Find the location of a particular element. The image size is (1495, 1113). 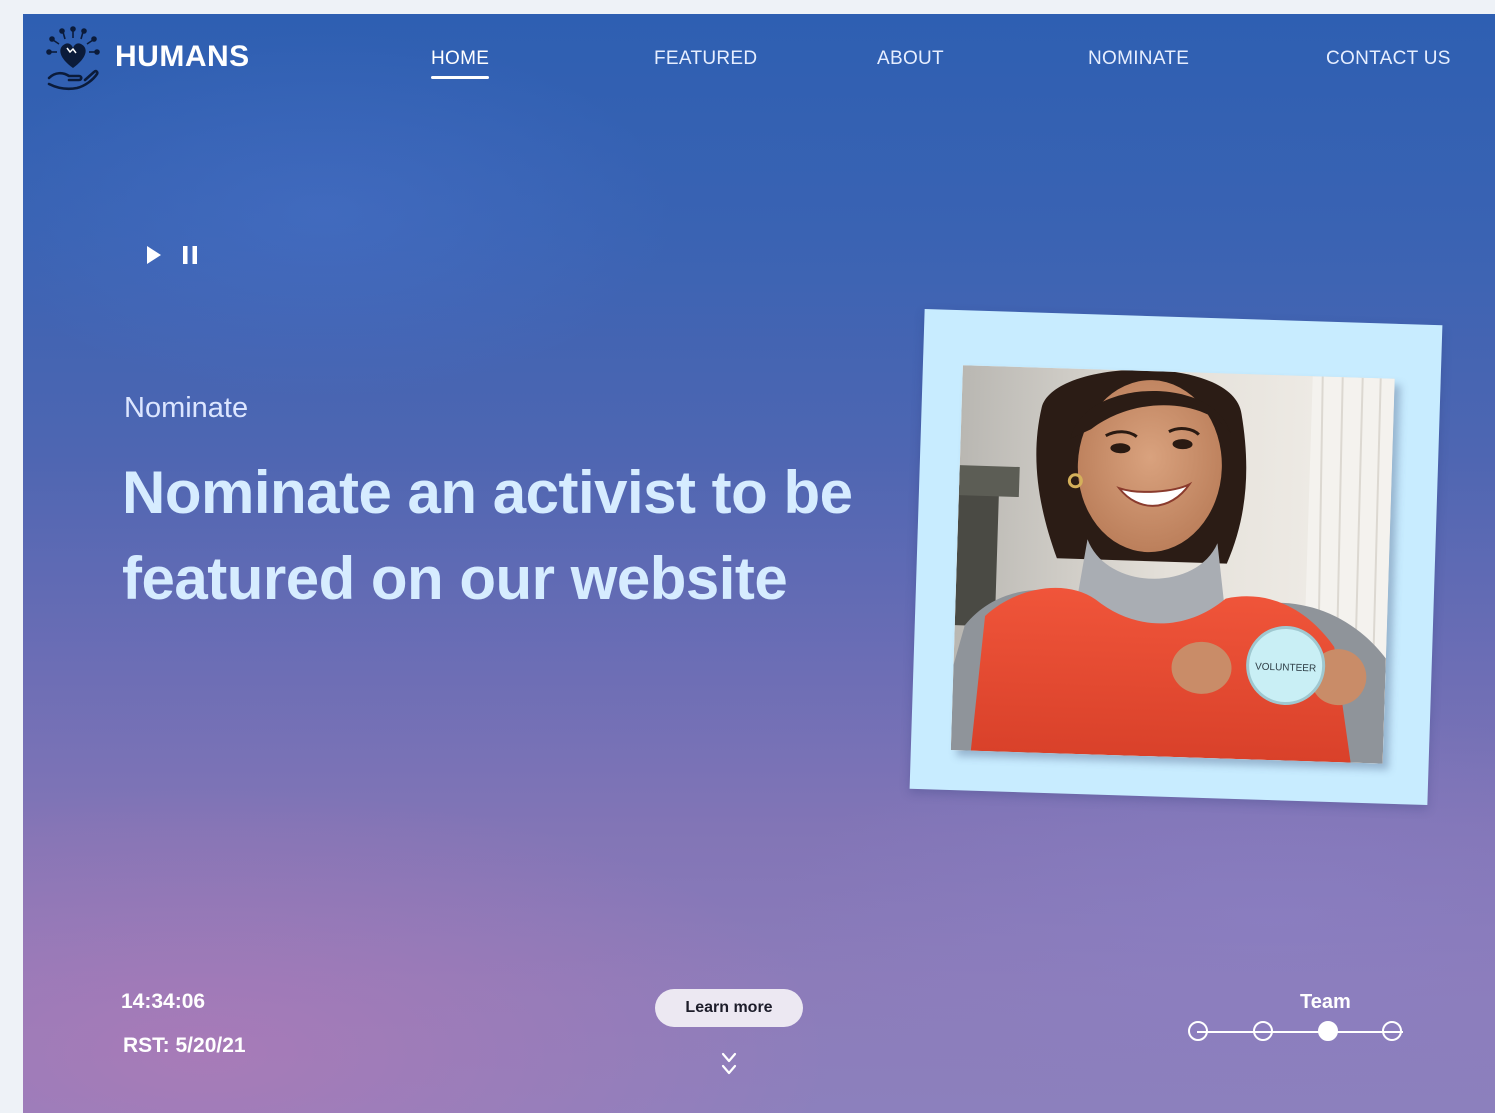

site-logo: HUMANS is located at coordinates (147, 60).